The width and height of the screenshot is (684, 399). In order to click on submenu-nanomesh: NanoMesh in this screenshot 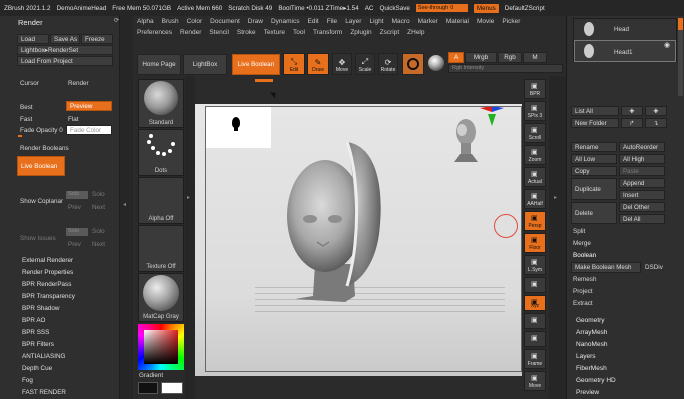, I will do `click(625, 344)`.